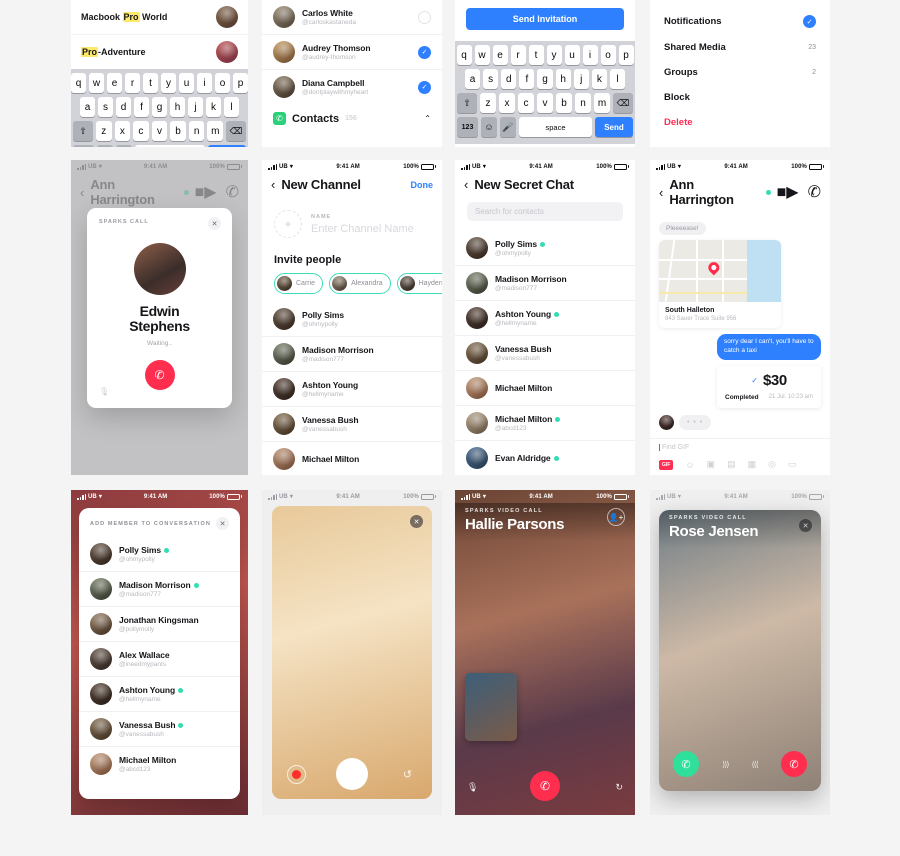 Image resolution: width=900 pixels, height=856 pixels. Describe the element at coordinates (103, 131) in the screenshot. I see `key: z` at that location.